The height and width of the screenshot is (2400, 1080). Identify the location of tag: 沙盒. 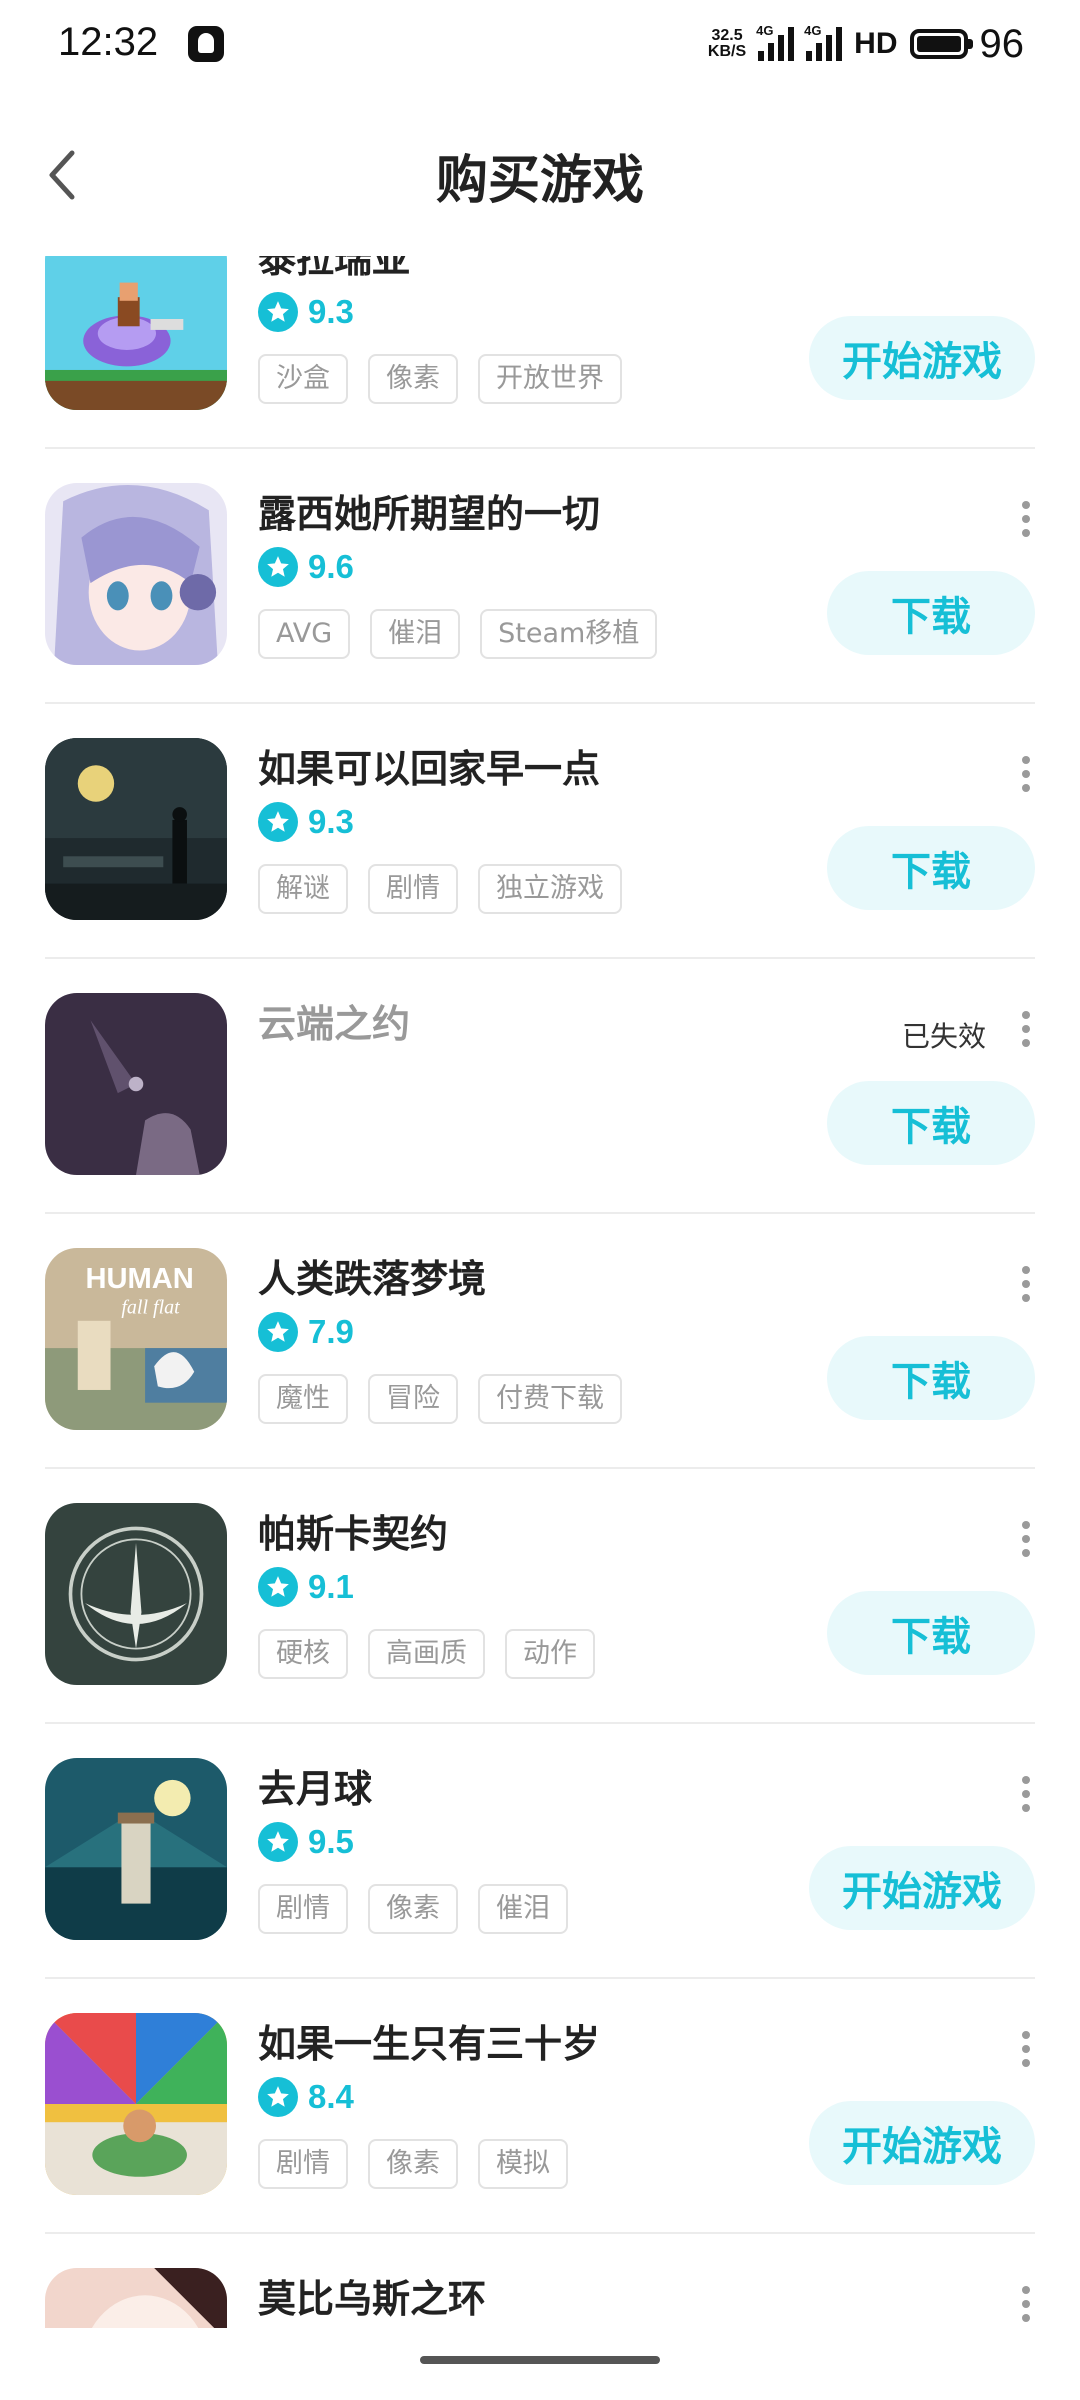
(303, 379).